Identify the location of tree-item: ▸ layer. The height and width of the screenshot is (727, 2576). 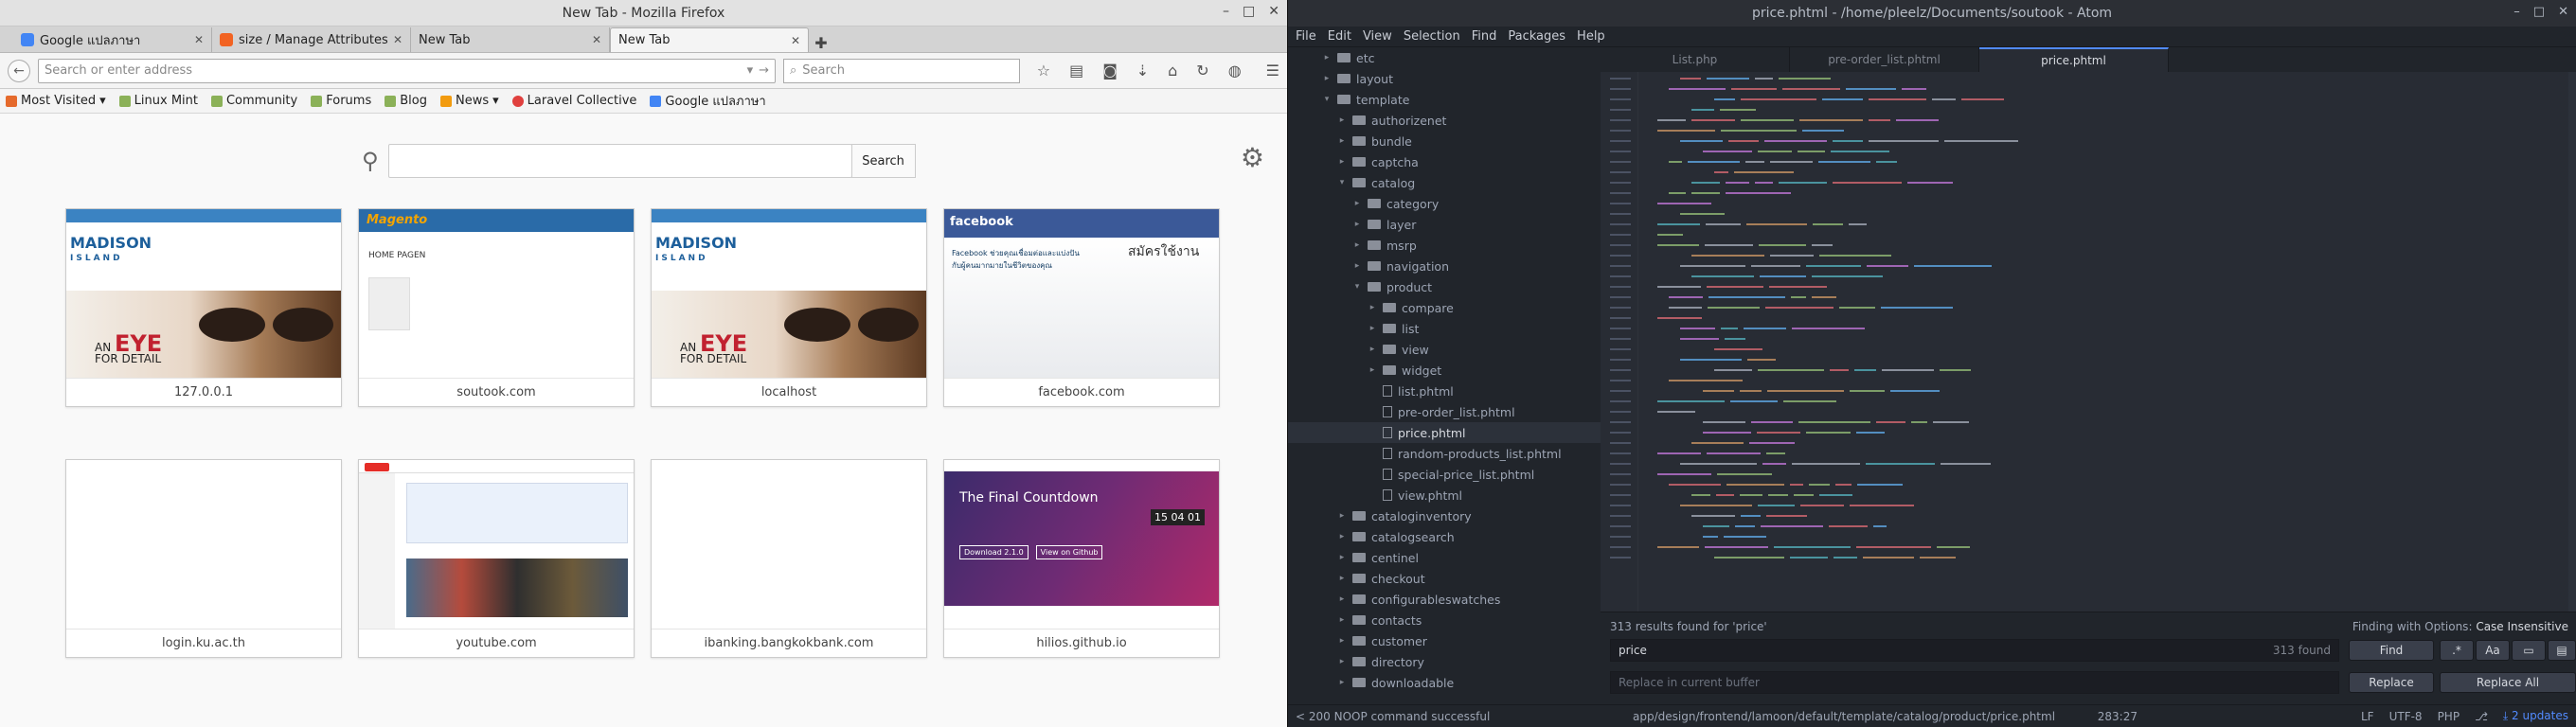
(1444, 224).